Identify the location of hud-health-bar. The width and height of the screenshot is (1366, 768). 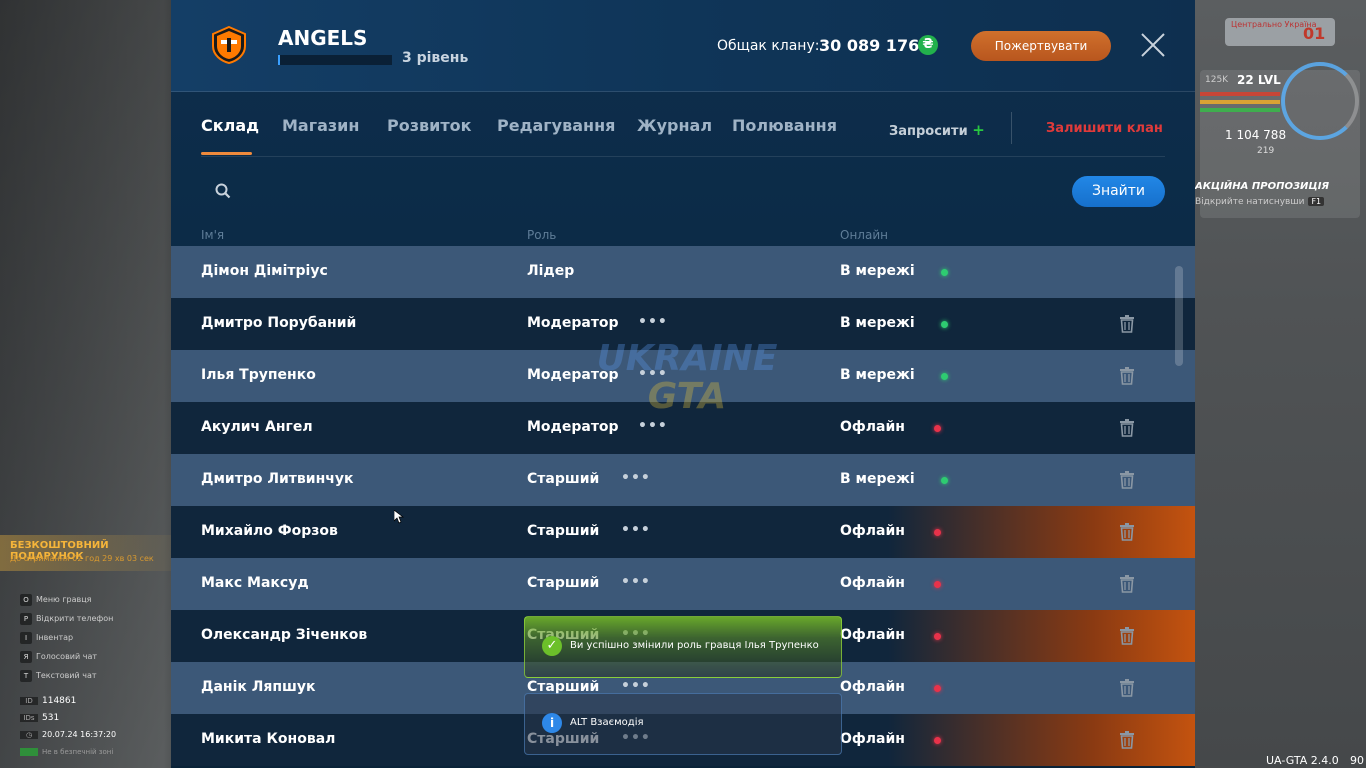
(1240, 94).